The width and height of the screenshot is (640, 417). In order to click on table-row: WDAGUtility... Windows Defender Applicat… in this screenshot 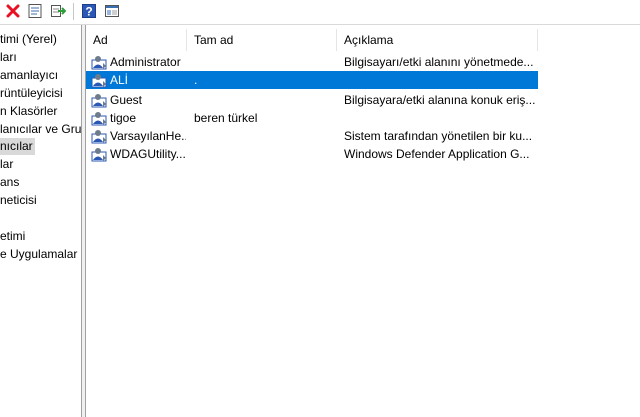, I will do `click(312, 154)`.